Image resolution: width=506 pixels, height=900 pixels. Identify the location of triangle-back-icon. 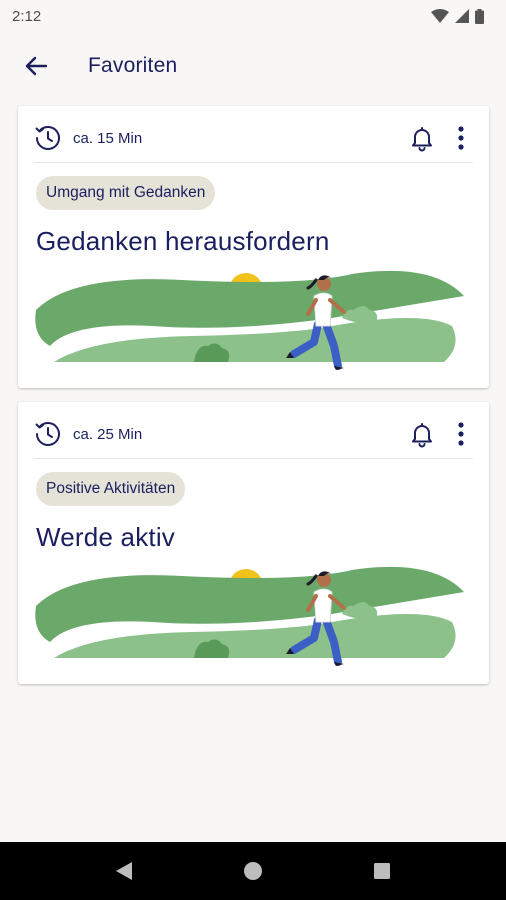
(124, 871).